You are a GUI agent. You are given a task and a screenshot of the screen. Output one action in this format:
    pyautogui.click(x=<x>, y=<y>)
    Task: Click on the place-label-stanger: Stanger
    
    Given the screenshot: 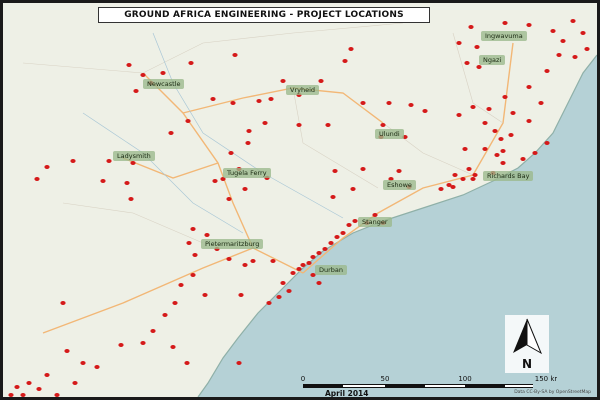 What is the action you would take?
    pyautogui.click(x=375, y=222)
    